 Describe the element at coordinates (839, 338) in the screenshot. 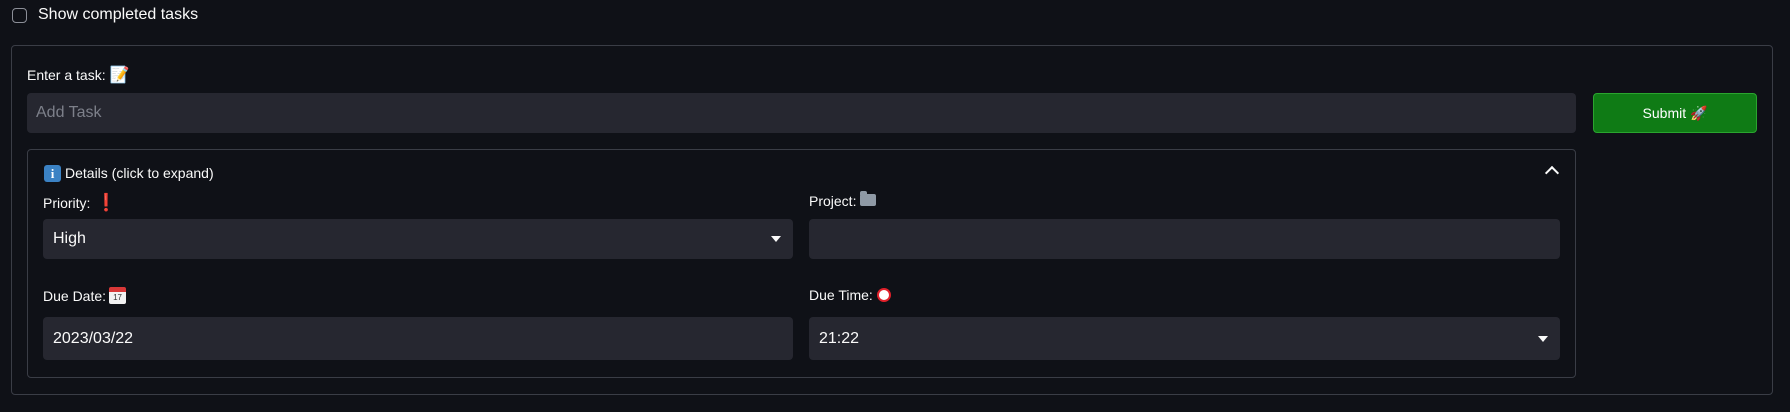

I see `due-time-value: 21:22` at that location.